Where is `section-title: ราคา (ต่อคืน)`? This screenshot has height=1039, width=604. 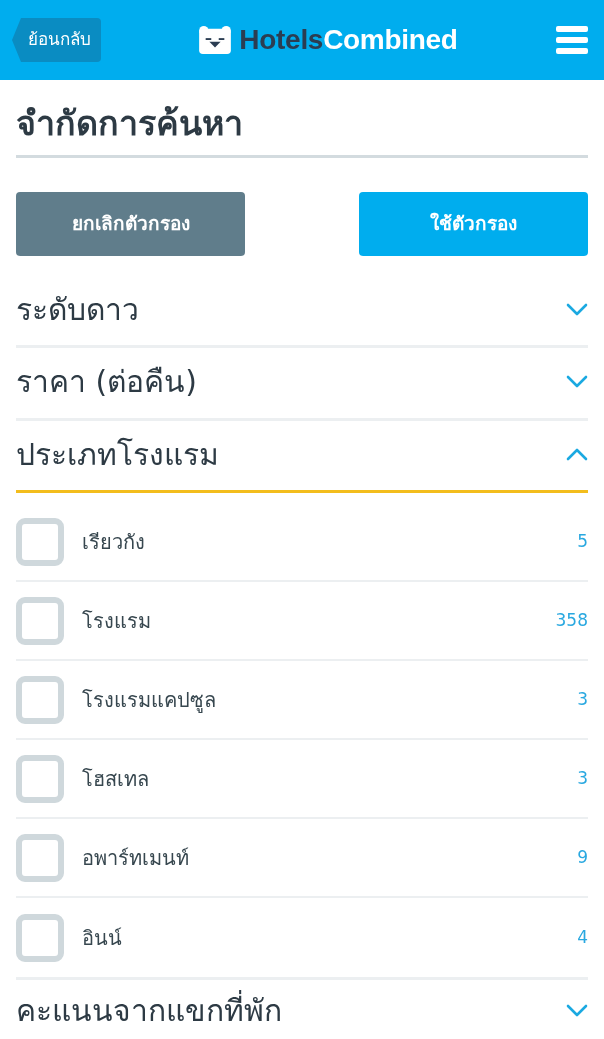 section-title: ราคา (ต่อคืน) is located at coordinates (106, 382).